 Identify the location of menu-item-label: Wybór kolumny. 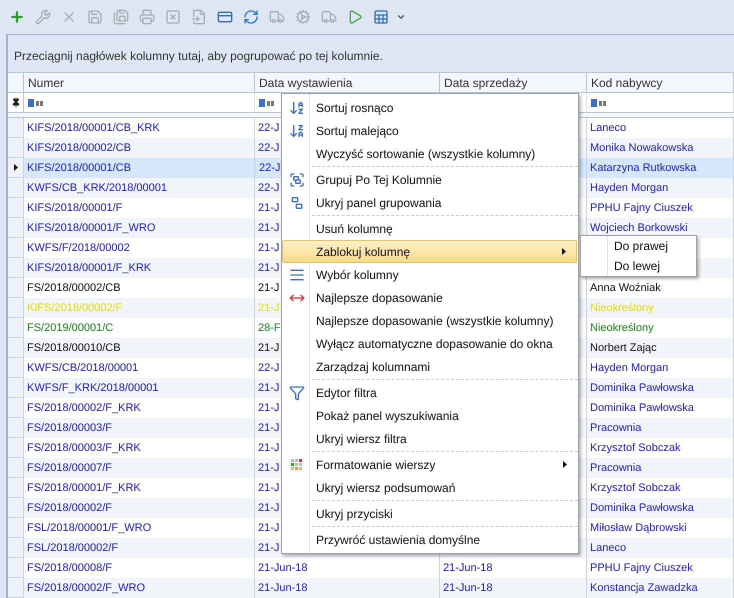
(357, 275).